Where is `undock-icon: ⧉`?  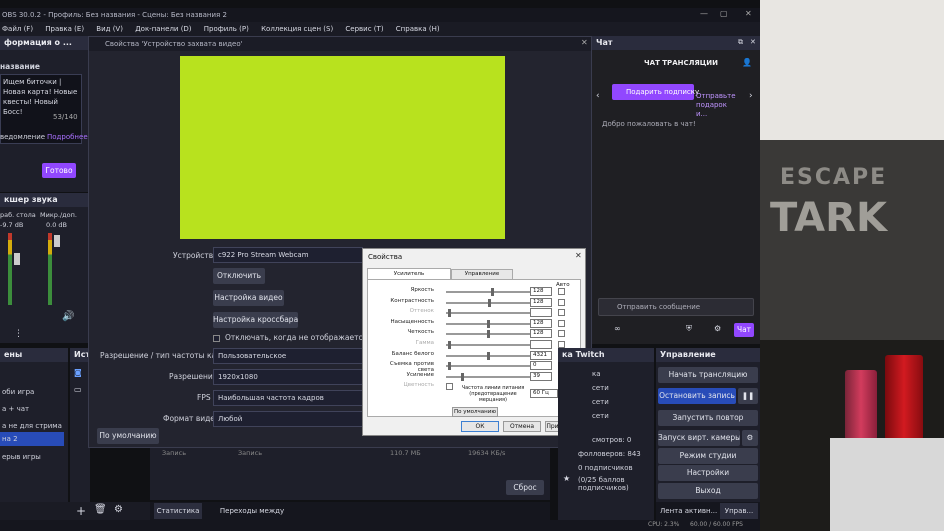
undock-icon: ⧉ is located at coordinates (740, 42).